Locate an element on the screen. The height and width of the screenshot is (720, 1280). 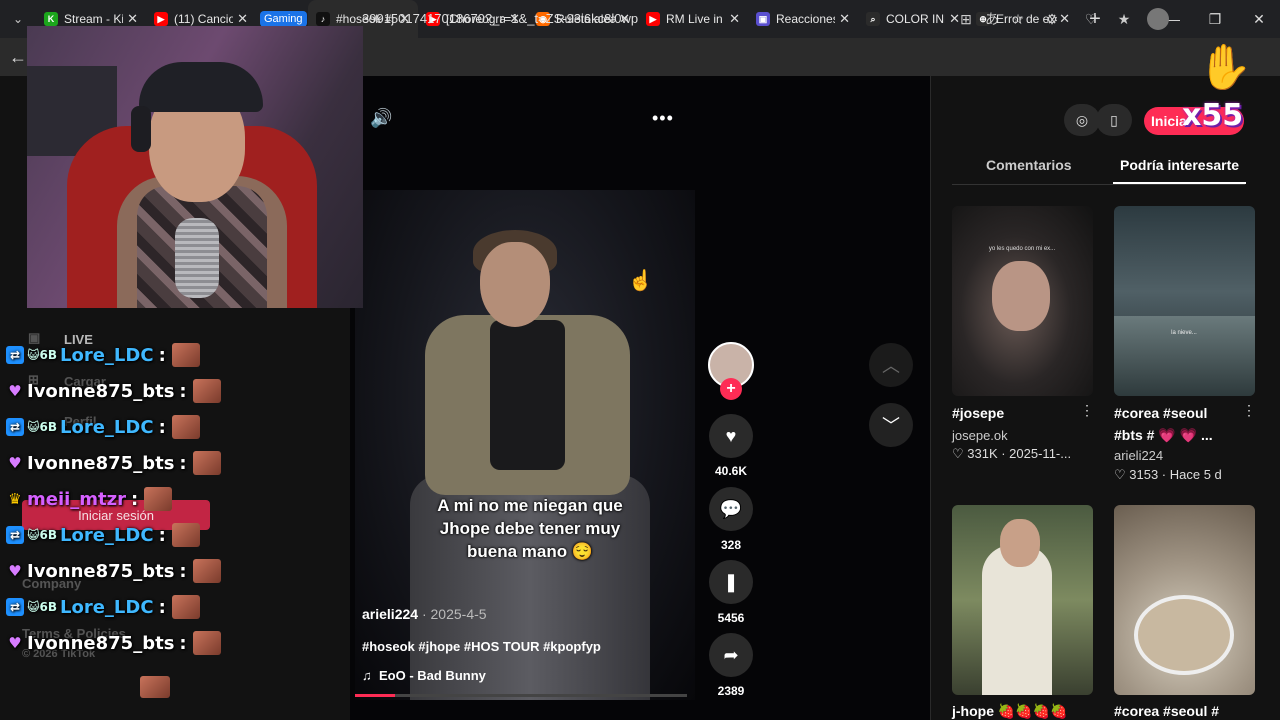
subscriber-badge-icon: ⇄ is located at coordinates (15, 427).